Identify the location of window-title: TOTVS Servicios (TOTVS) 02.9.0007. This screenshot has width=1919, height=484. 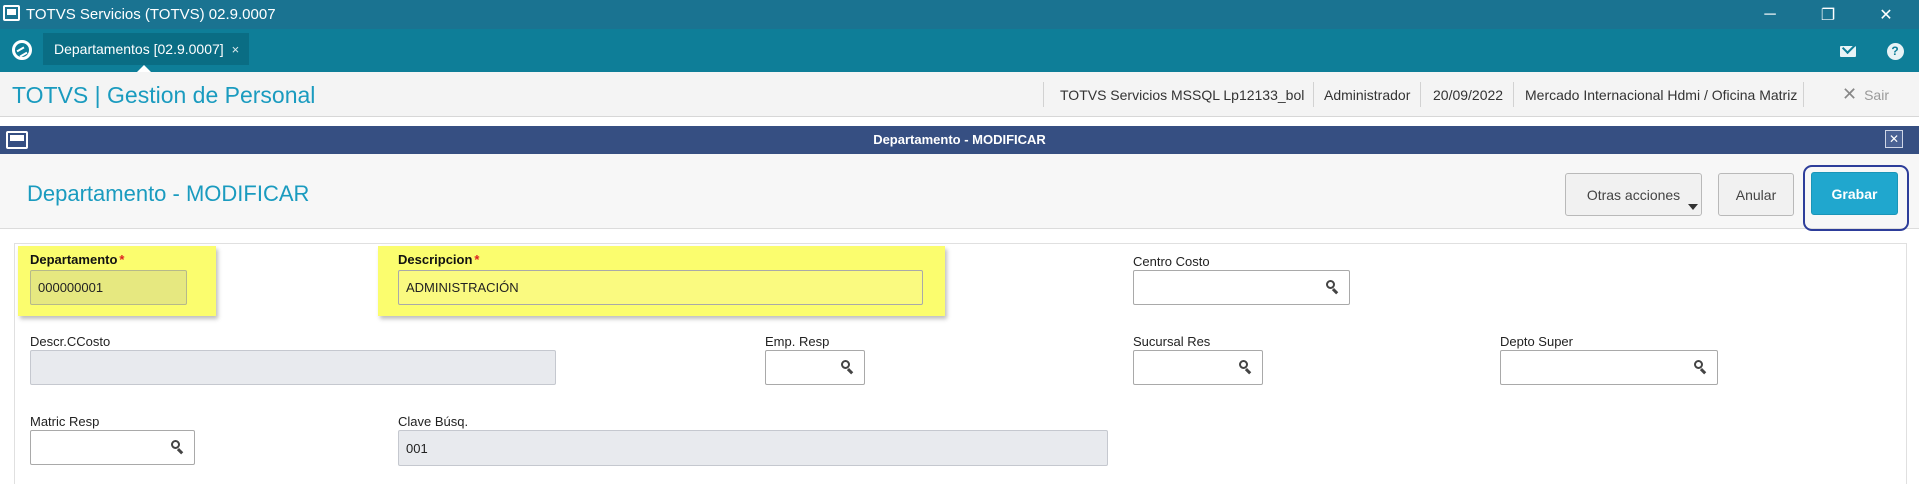
(151, 14).